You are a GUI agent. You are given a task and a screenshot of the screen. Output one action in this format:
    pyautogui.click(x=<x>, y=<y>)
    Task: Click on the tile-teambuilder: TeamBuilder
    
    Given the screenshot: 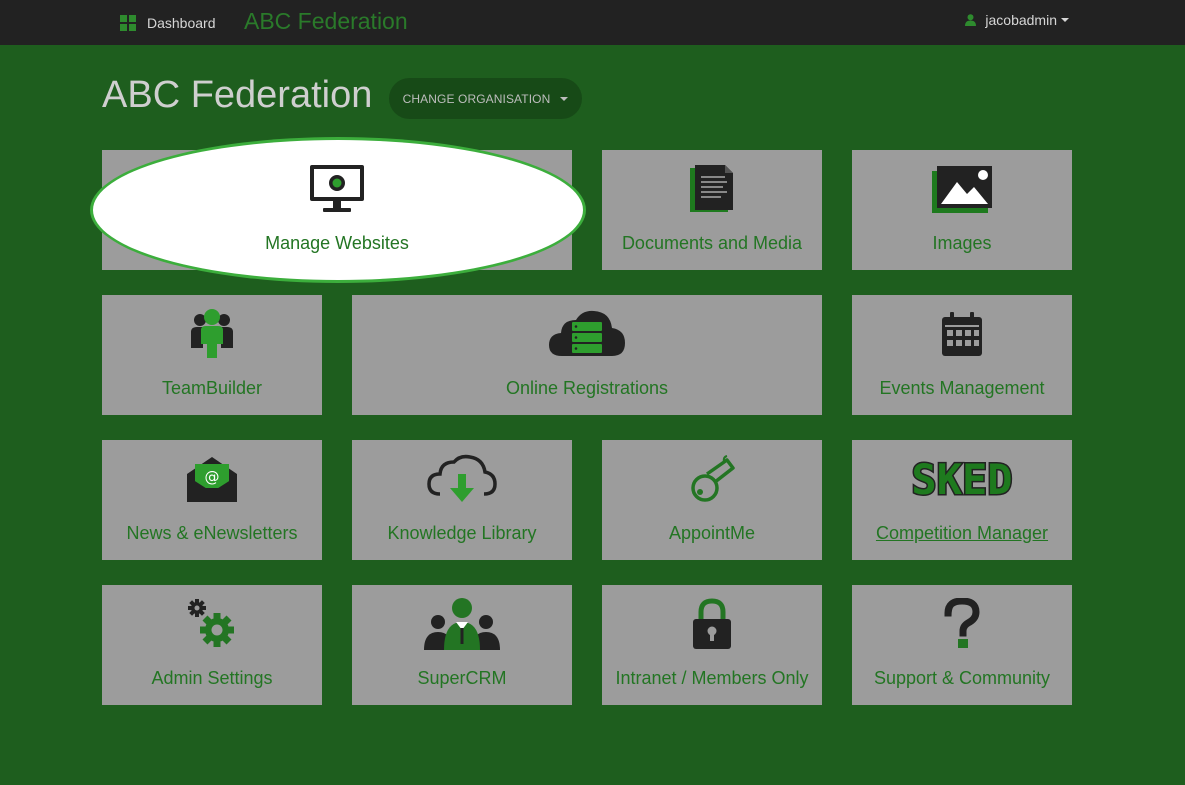 What is the action you would take?
    pyautogui.click(x=212, y=355)
    